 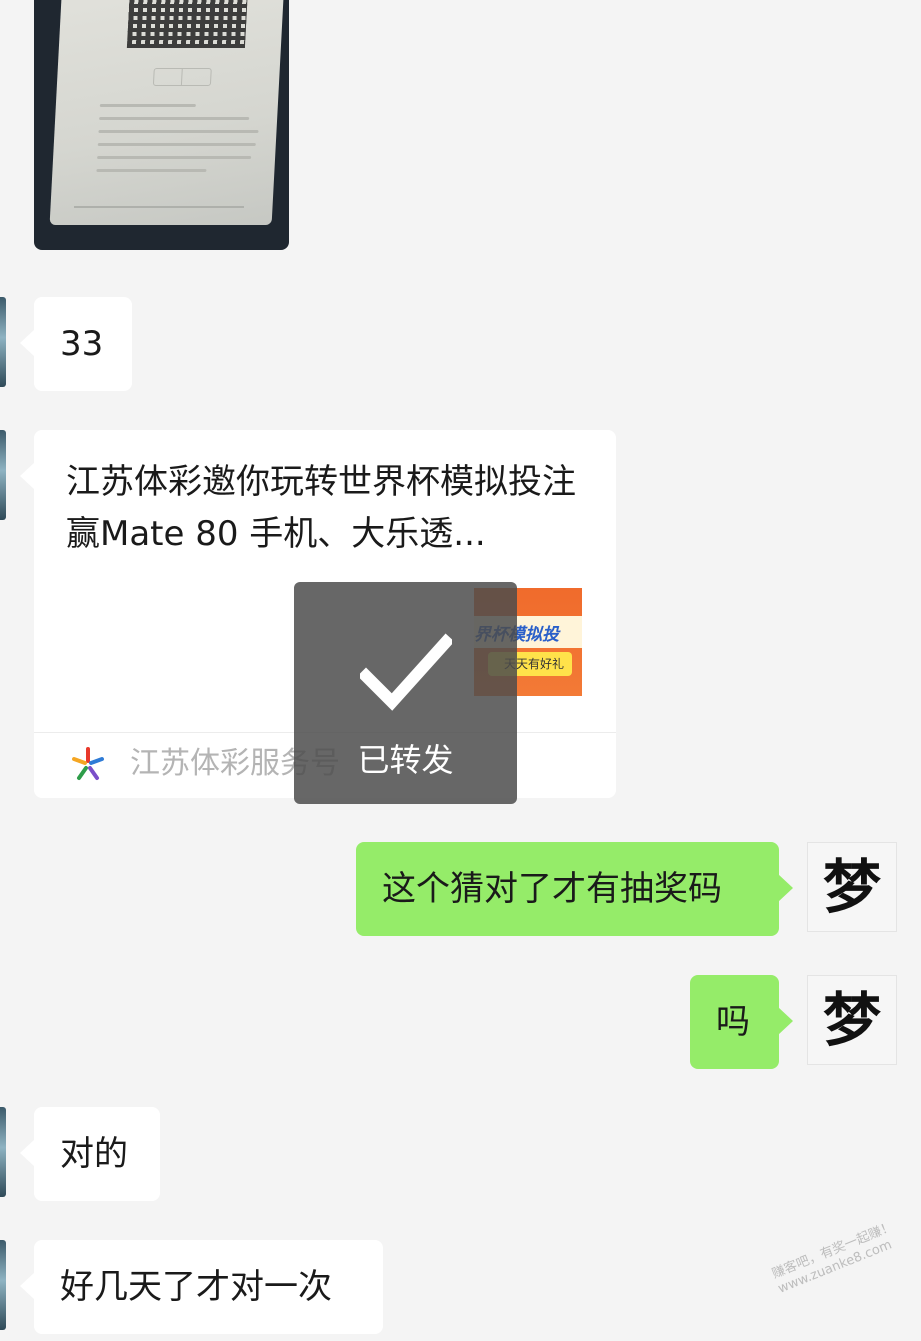 I want to click on checkmark-icon, so click(x=406, y=672).